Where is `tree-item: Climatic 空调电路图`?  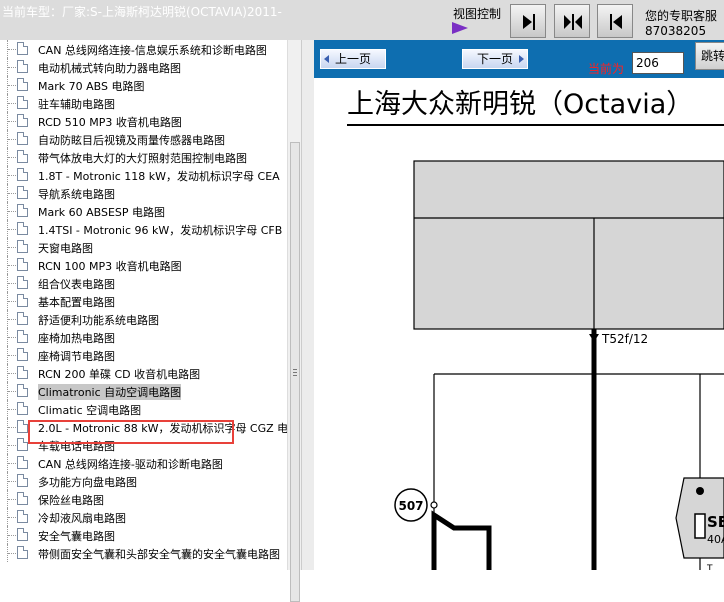
tree-item: Climatic 空调电路图 is located at coordinates (143, 409).